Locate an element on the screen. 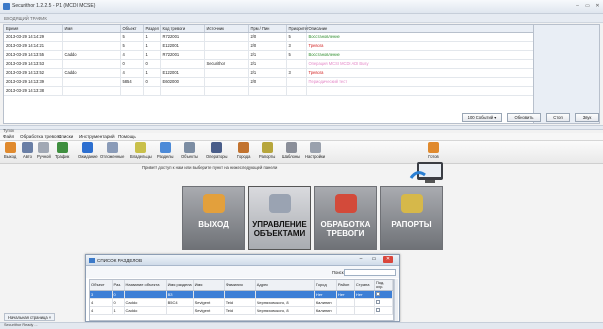 The height and width of the screenshot is (329, 603). big-button-3: ОБРАБОТКА ТРЕВОГИ is located at coordinates (345, 218).